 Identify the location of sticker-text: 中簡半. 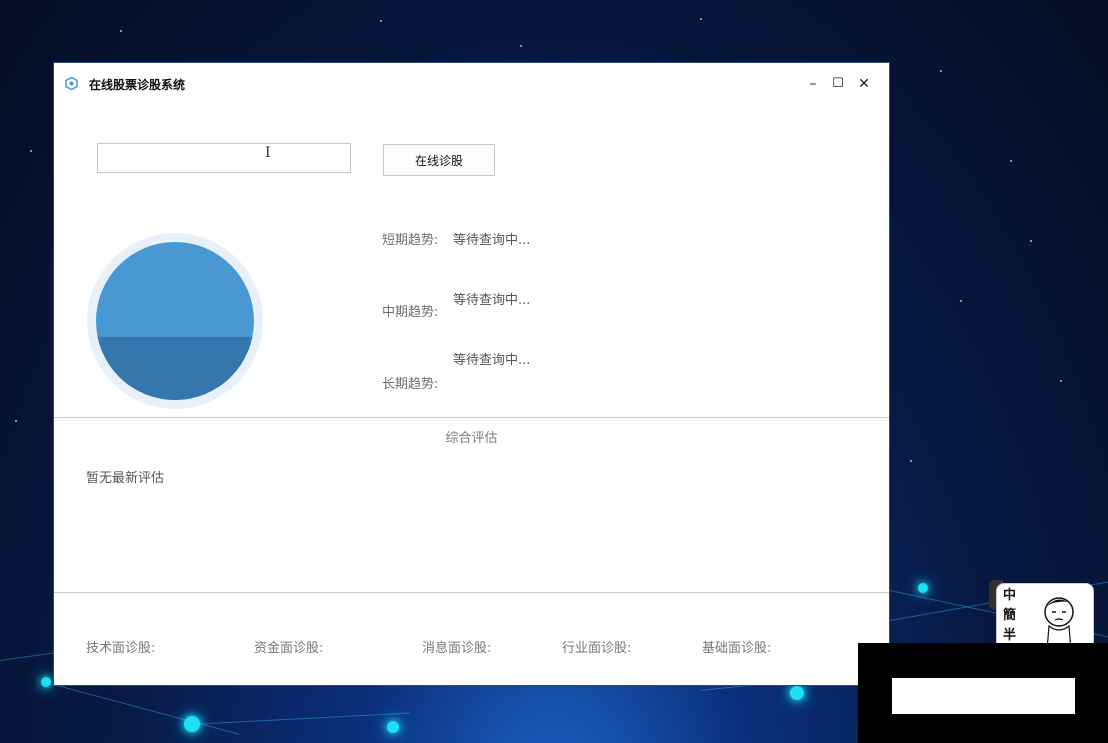
(1010, 615).